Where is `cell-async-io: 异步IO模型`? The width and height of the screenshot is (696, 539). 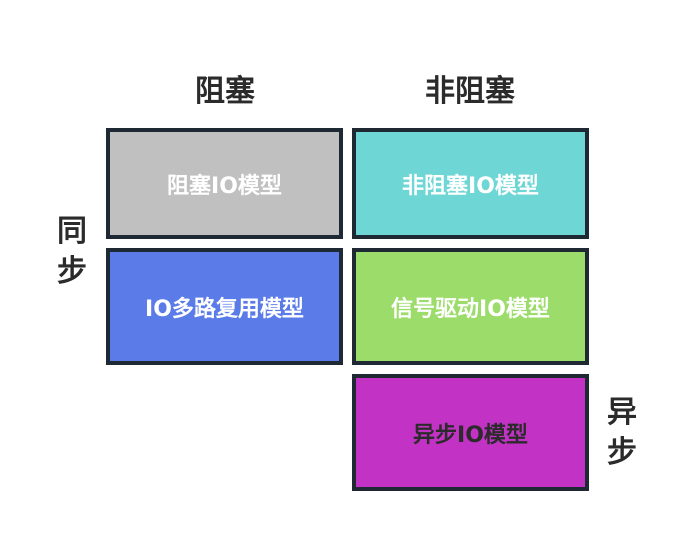
cell-async-io: 异步IO模型 is located at coordinates (470, 432).